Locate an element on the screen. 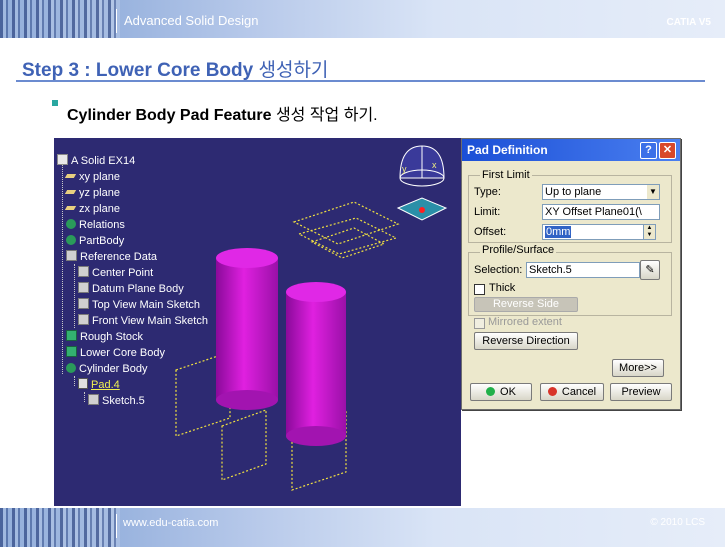 The width and height of the screenshot is (725, 547). slide-heading-text: Step 3 : Lower Core Body is located at coordinates (138, 70).